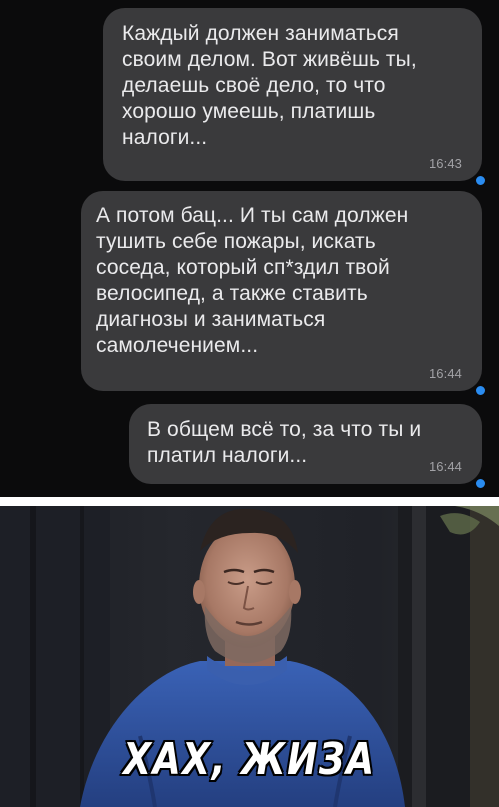 The height and width of the screenshot is (807, 499). What do you see at coordinates (249, 501) in the screenshot?
I see `image-separator` at bounding box center [249, 501].